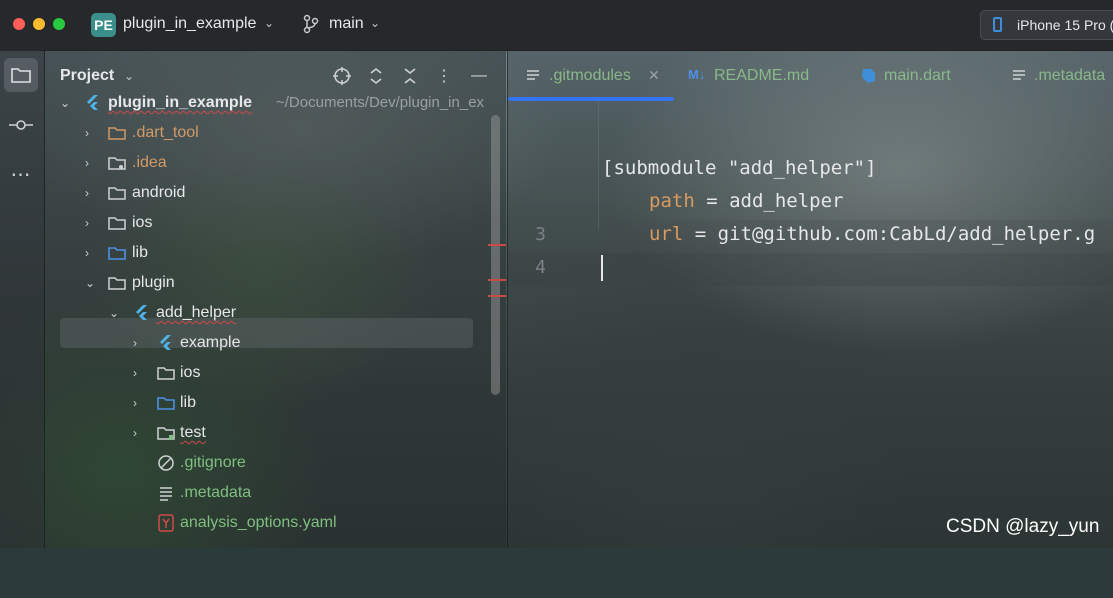  Describe the element at coordinates (1061, 75) in the screenshot. I see `tab-metadata: .metadata` at that location.